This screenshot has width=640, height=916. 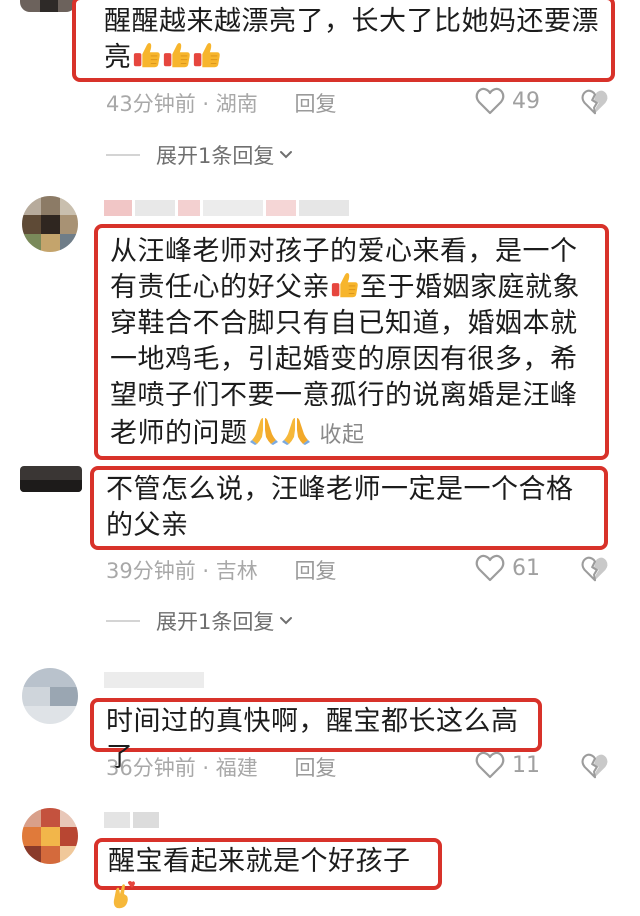 What do you see at coordinates (526, 101) in the screenshot?
I see `like-count: 49` at bounding box center [526, 101].